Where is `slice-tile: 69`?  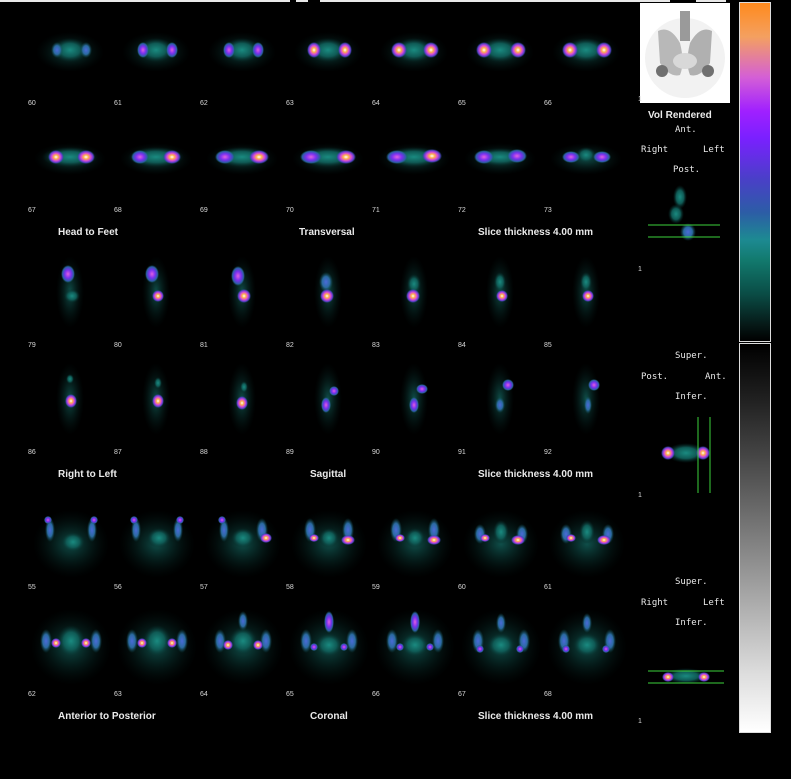
slice-tile: 69 is located at coordinates (243, 166).